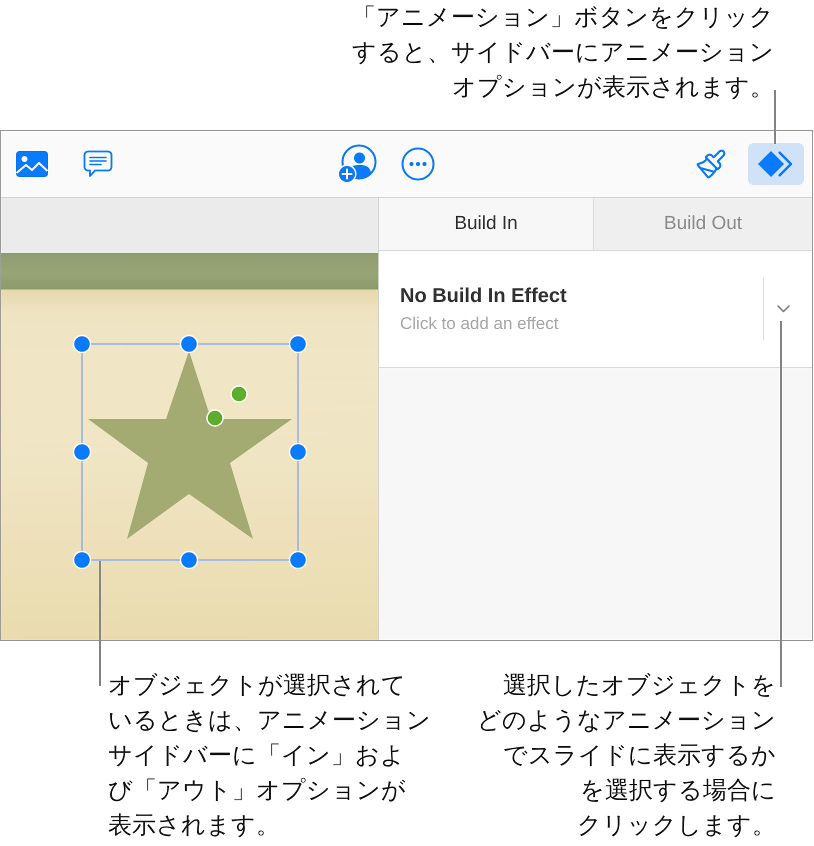 The image size is (814, 846). I want to click on speech-bubble-icon, so click(98, 164).